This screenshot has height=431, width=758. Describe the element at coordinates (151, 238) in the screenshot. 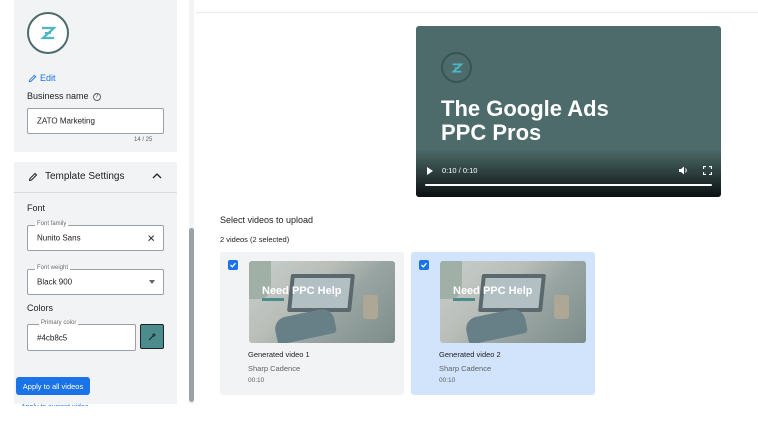

I see `close-icon: ×` at that location.